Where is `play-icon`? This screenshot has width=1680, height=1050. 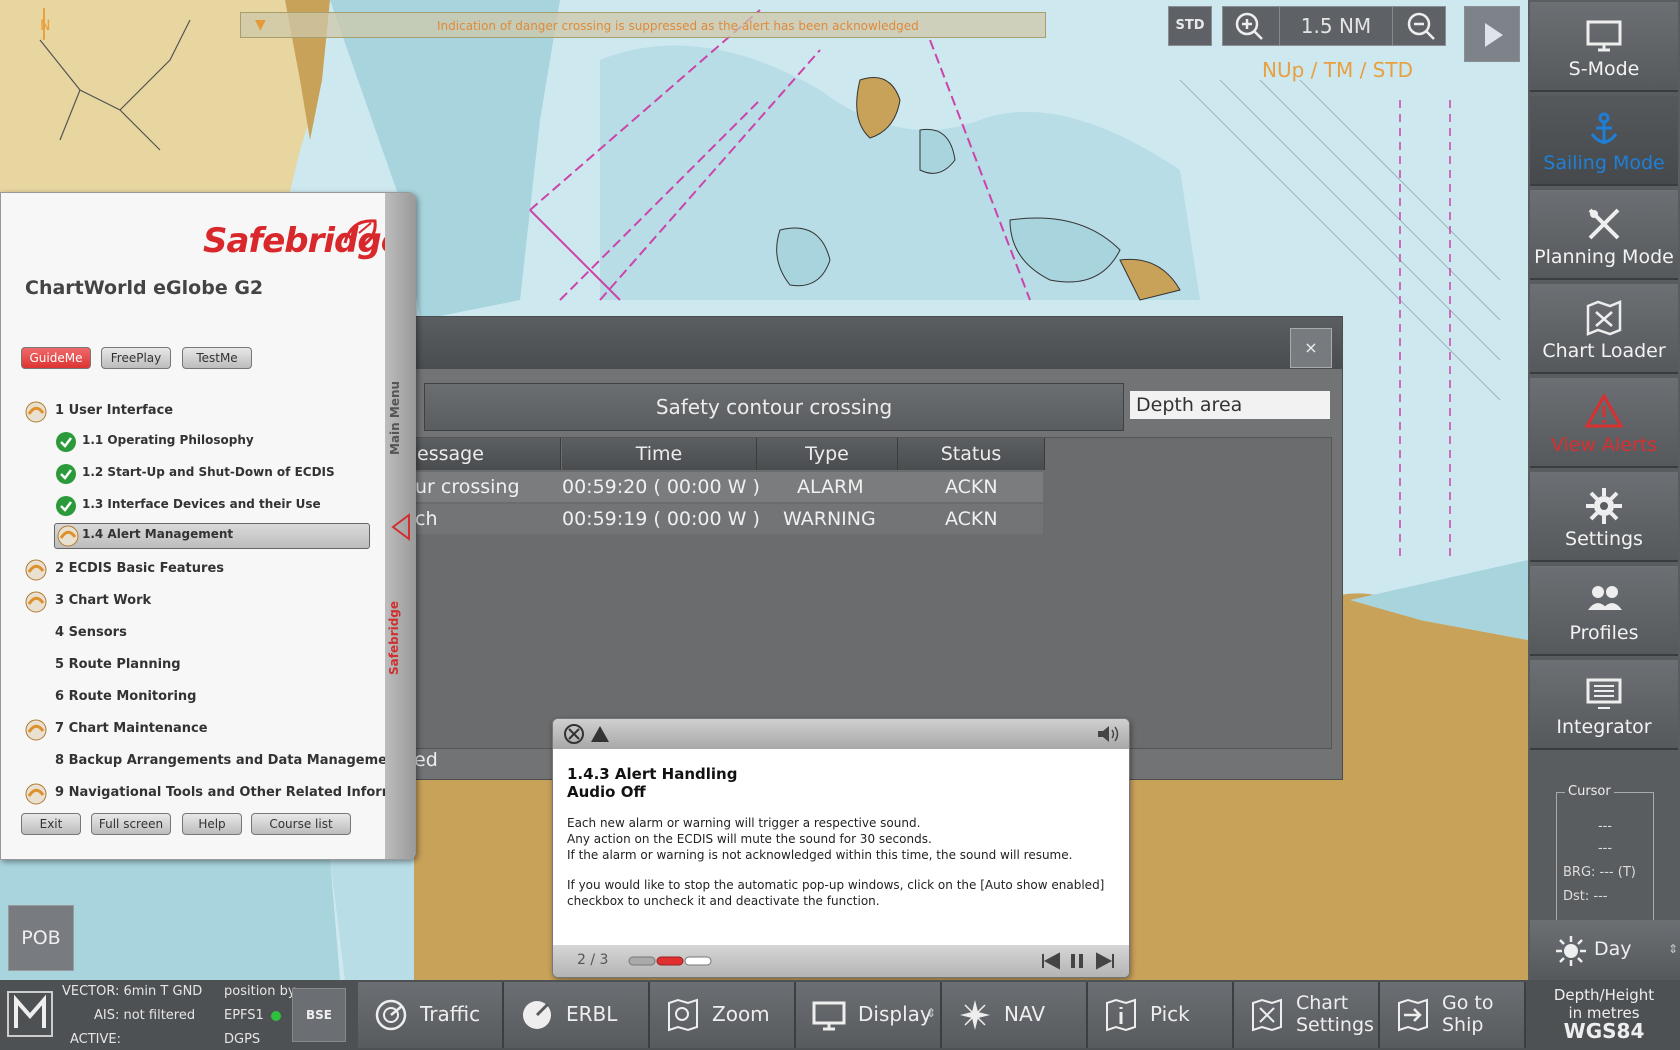 play-icon is located at coordinates (1494, 35).